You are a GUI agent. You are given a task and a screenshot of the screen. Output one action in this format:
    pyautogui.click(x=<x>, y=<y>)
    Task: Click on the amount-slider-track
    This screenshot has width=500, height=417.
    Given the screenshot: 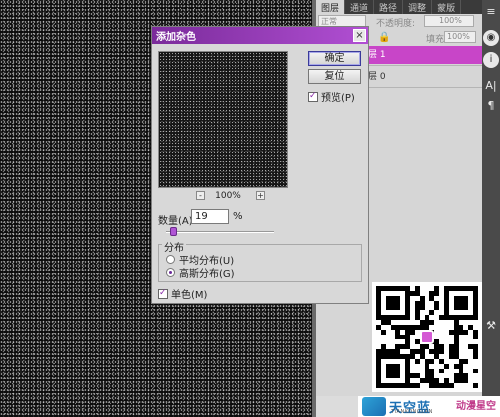 What is the action you would take?
    pyautogui.click(x=220, y=232)
    